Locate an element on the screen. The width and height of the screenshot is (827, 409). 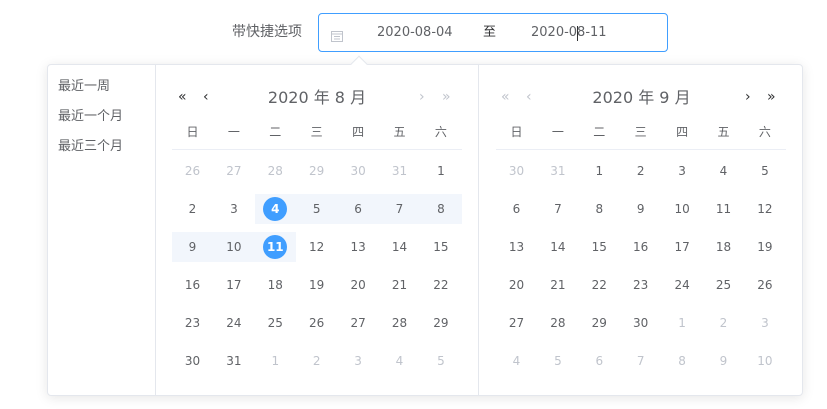
day-number: 4 is located at coordinates (399, 361).